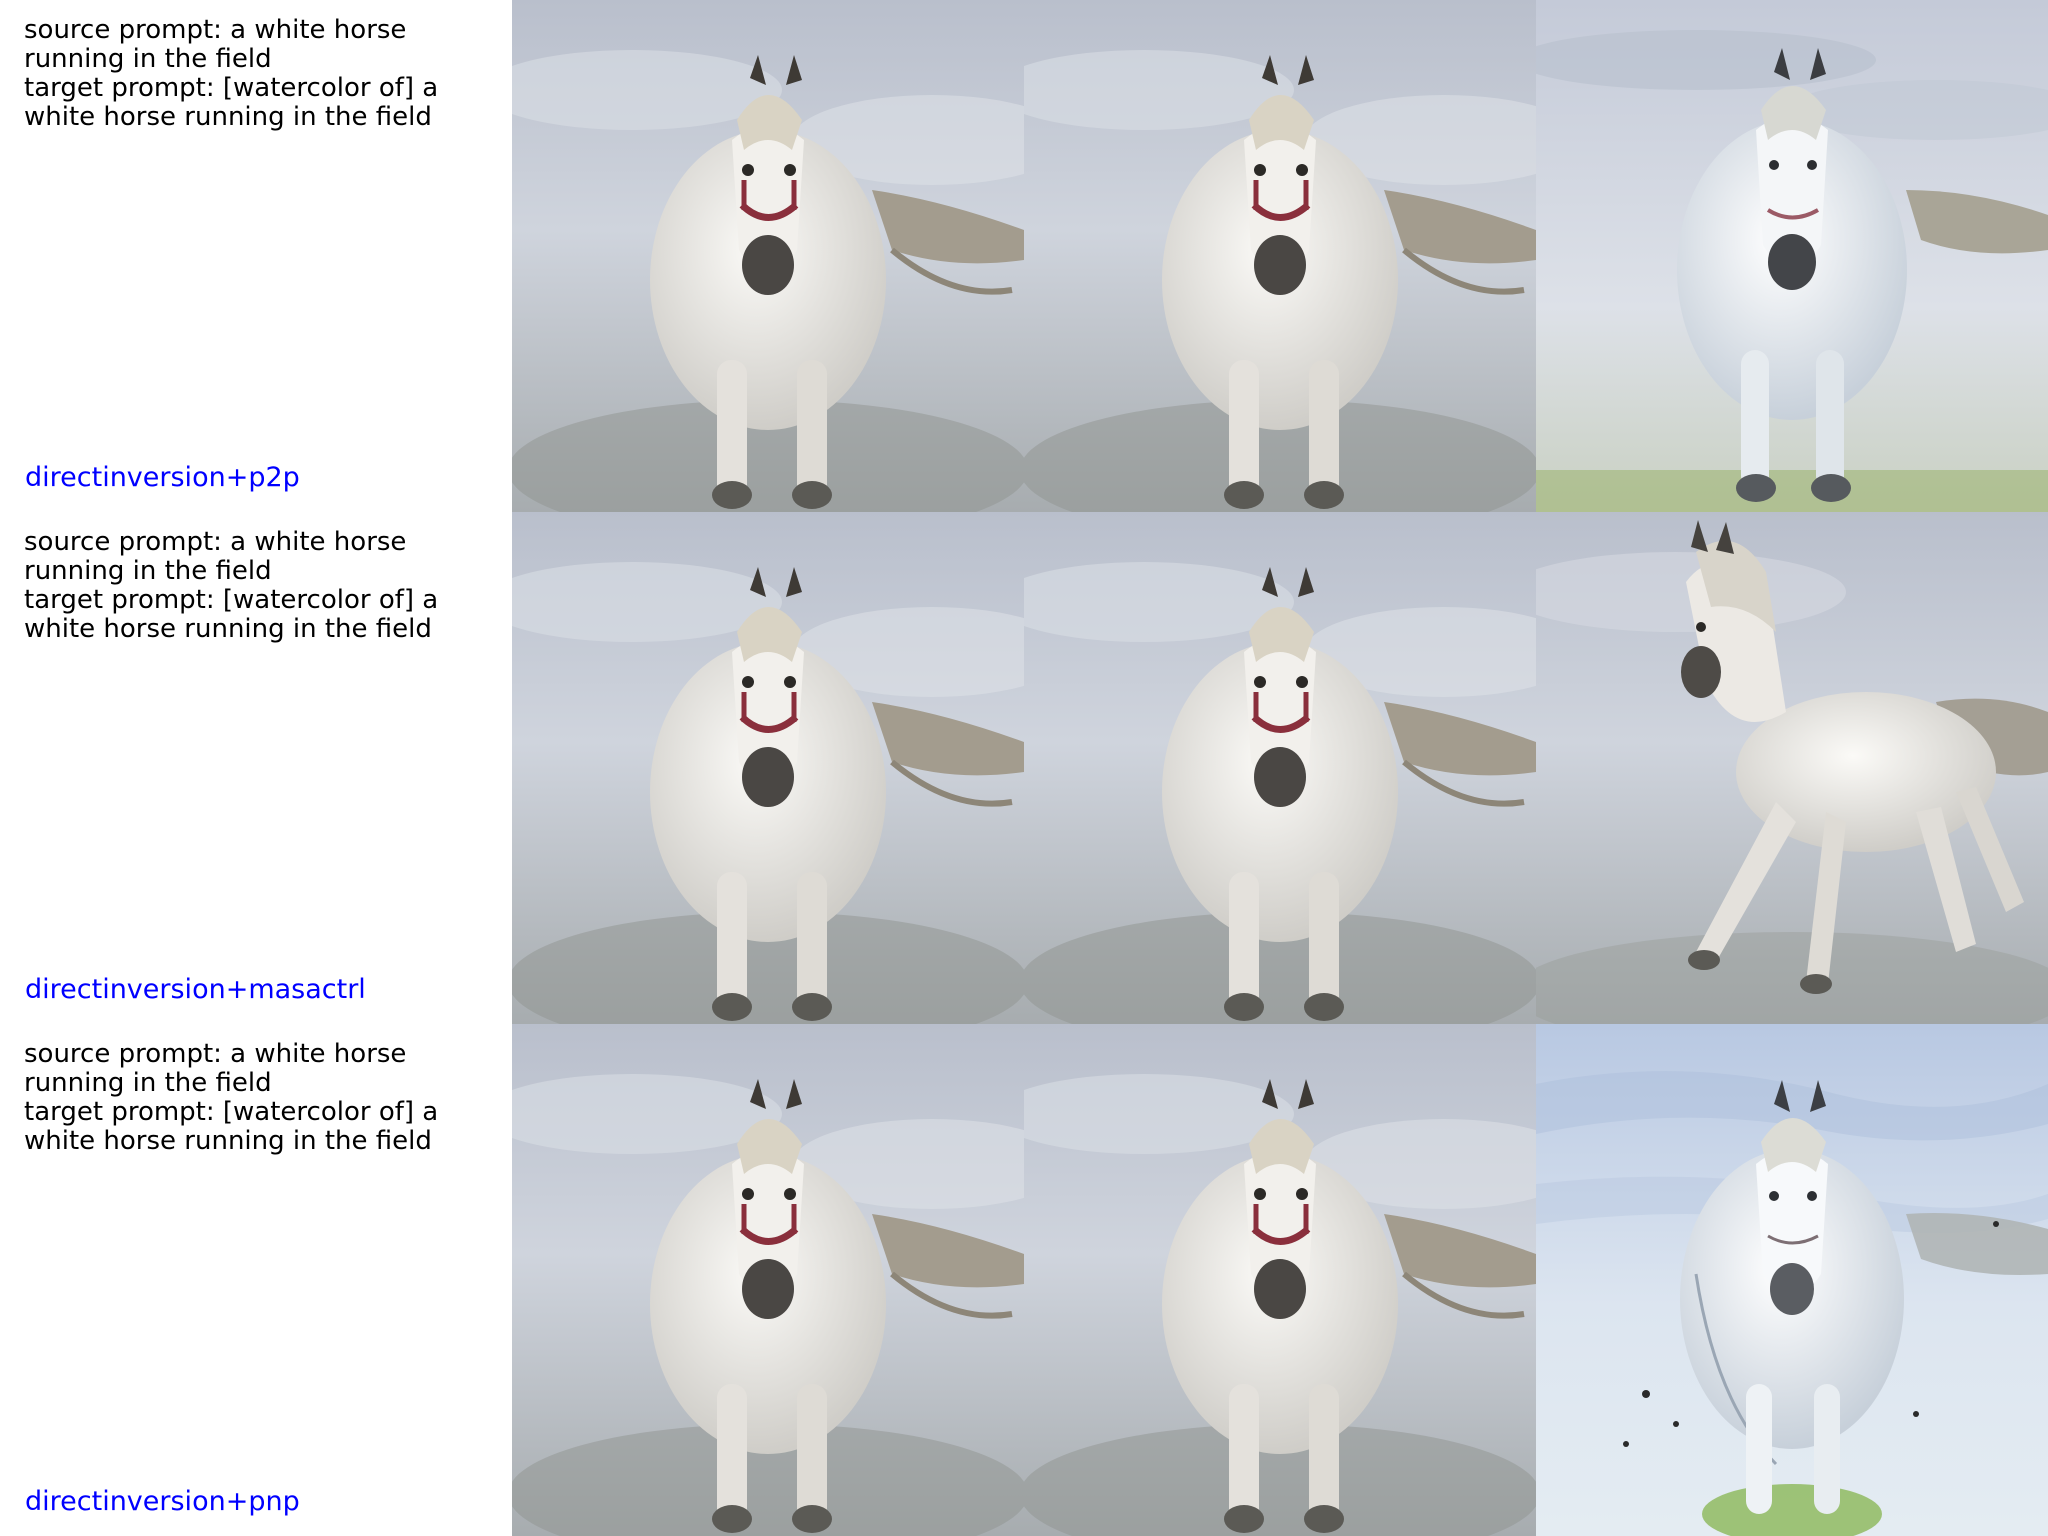  I want to click on horse-photo-galloping, so click(1792, 768).